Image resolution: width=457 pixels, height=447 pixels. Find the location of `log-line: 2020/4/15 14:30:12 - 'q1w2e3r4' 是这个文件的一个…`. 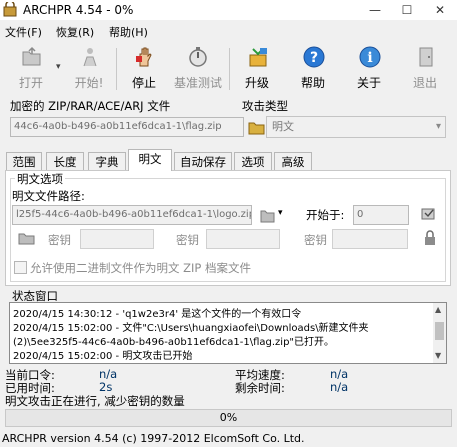

log-line: 2020/4/15 14:30:12 - 'q1w2e3r4' 是这个文件的一个… is located at coordinates (157, 314).